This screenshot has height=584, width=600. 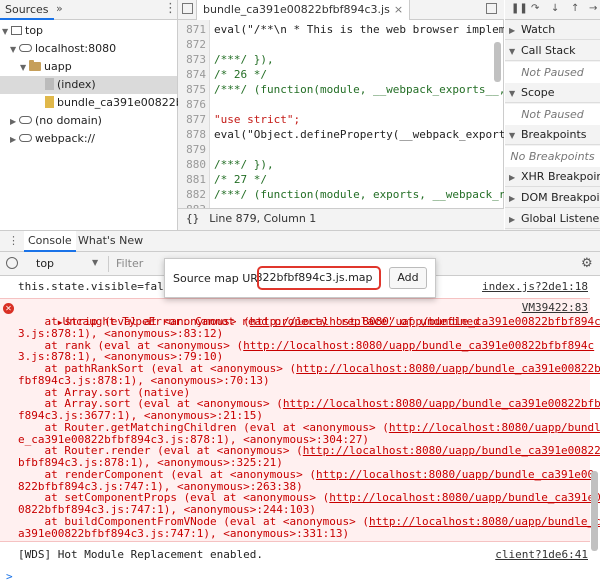 What do you see at coordinates (192, 89) in the screenshot?
I see `line-number: 875` at bounding box center [192, 89].